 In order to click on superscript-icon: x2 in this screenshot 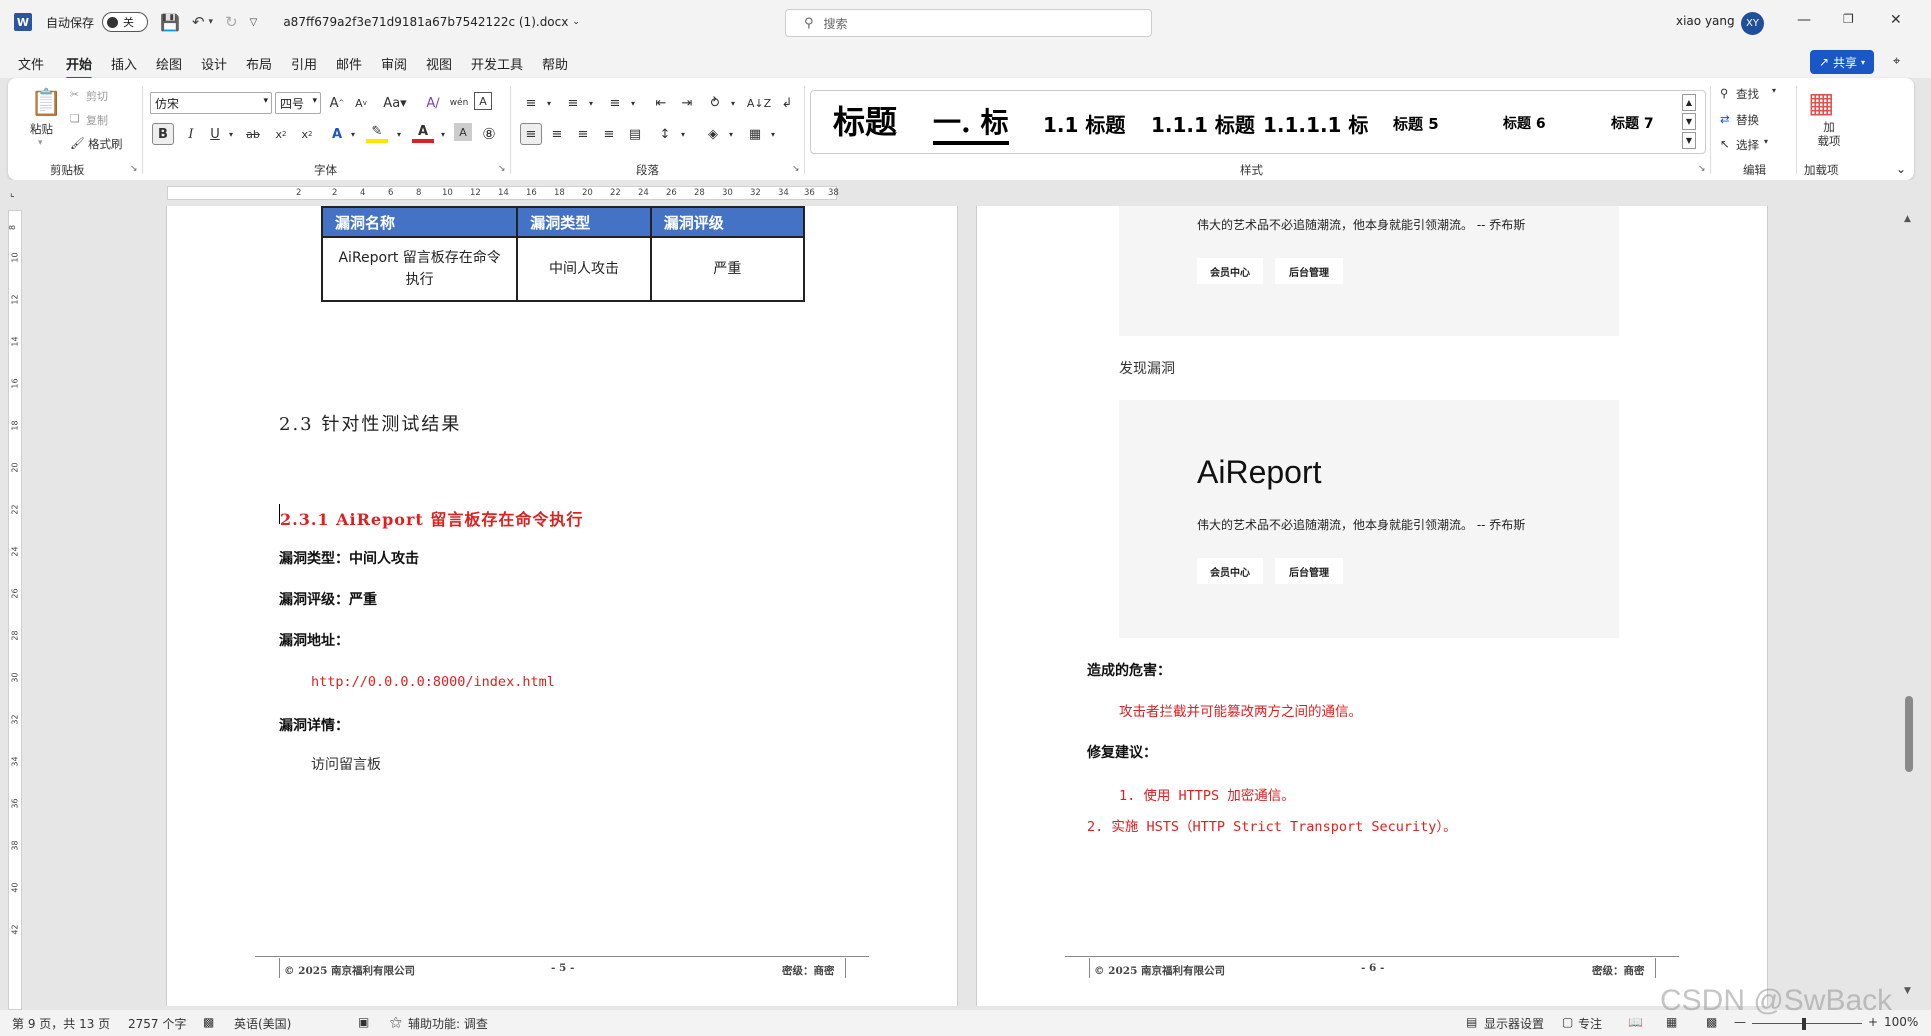, I will do `click(307, 134)`.